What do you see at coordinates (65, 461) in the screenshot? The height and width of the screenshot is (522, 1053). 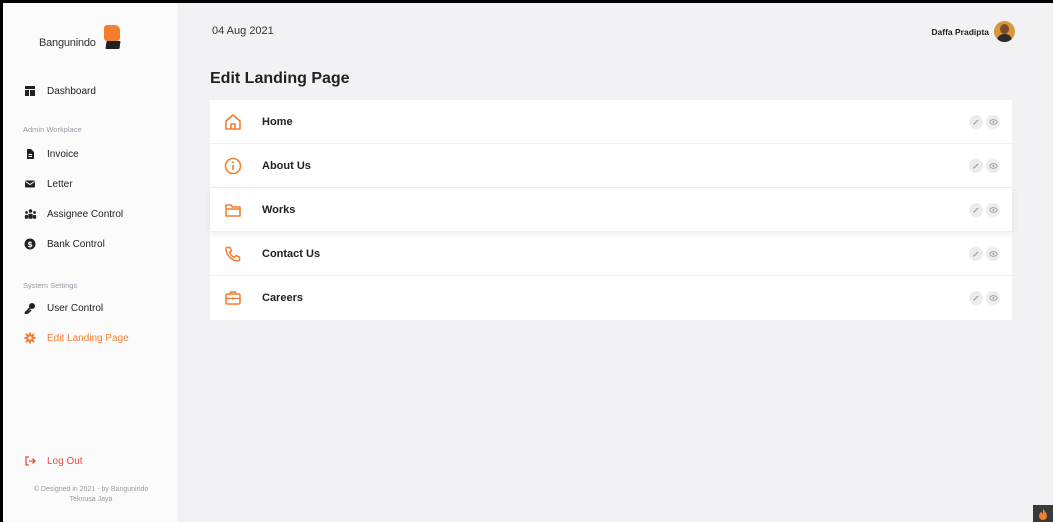 I see `logout-label: Log Out` at bounding box center [65, 461].